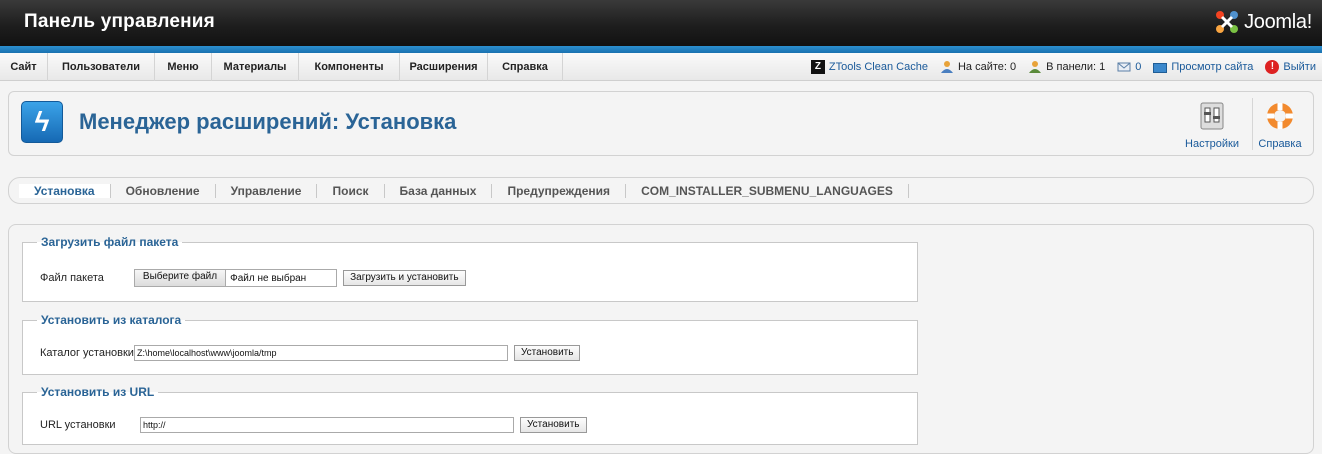 This screenshot has width=1322, height=454. What do you see at coordinates (1299, 67) in the screenshot?
I see `logout-label: Выйти` at bounding box center [1299, 67].